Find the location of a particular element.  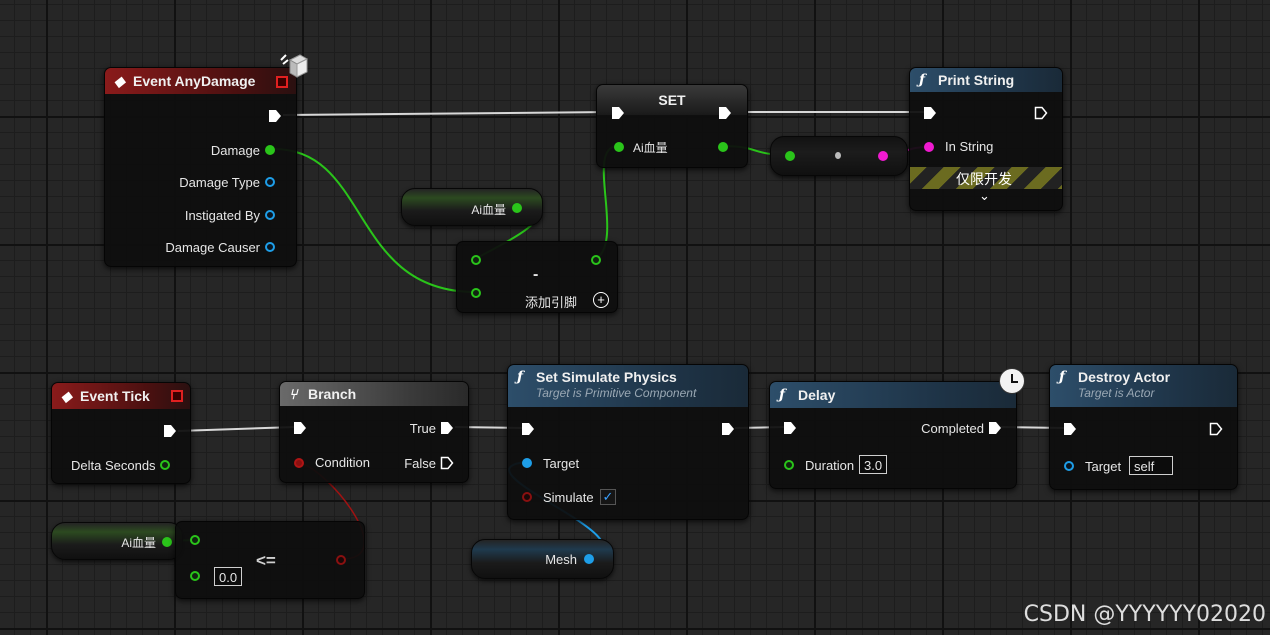

false-exec-pin is located at coordinates (447, 463).